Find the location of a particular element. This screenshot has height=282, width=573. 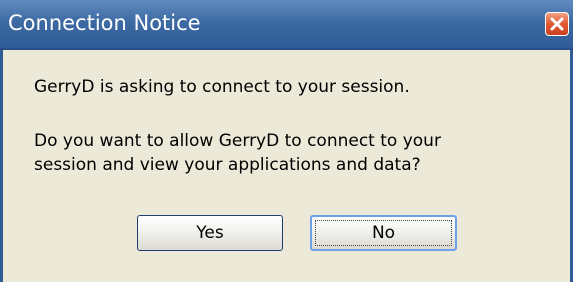

close-icon is located at coordinates (557, 24).